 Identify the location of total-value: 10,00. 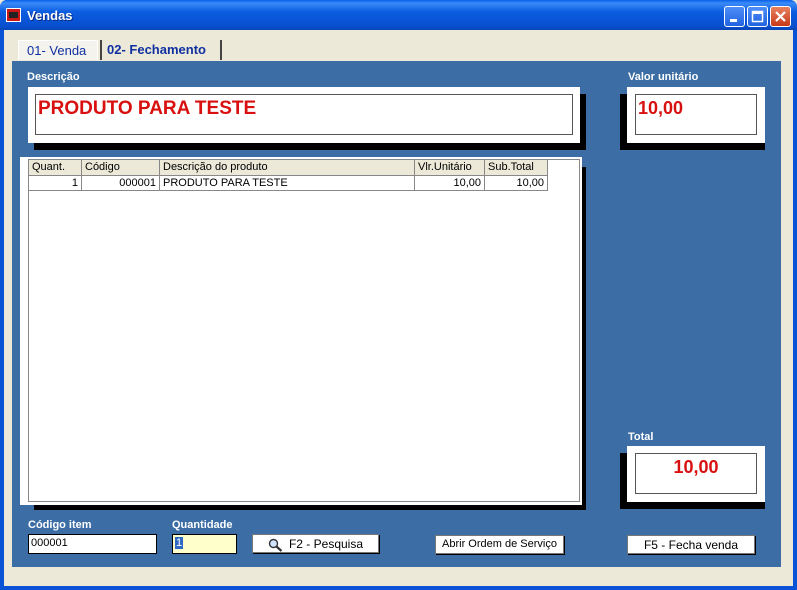
(696, 467).